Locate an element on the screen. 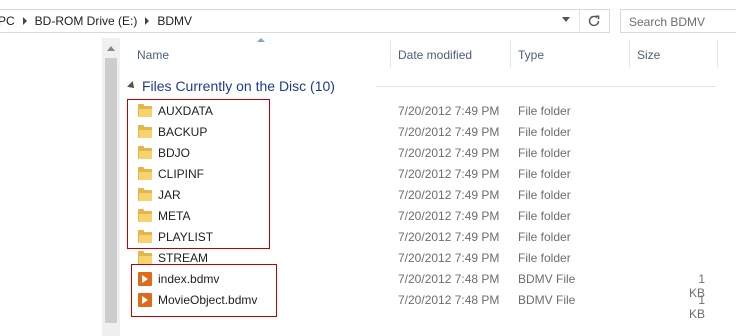  search-input: Search BDMV is located at coordinates (678, 21).